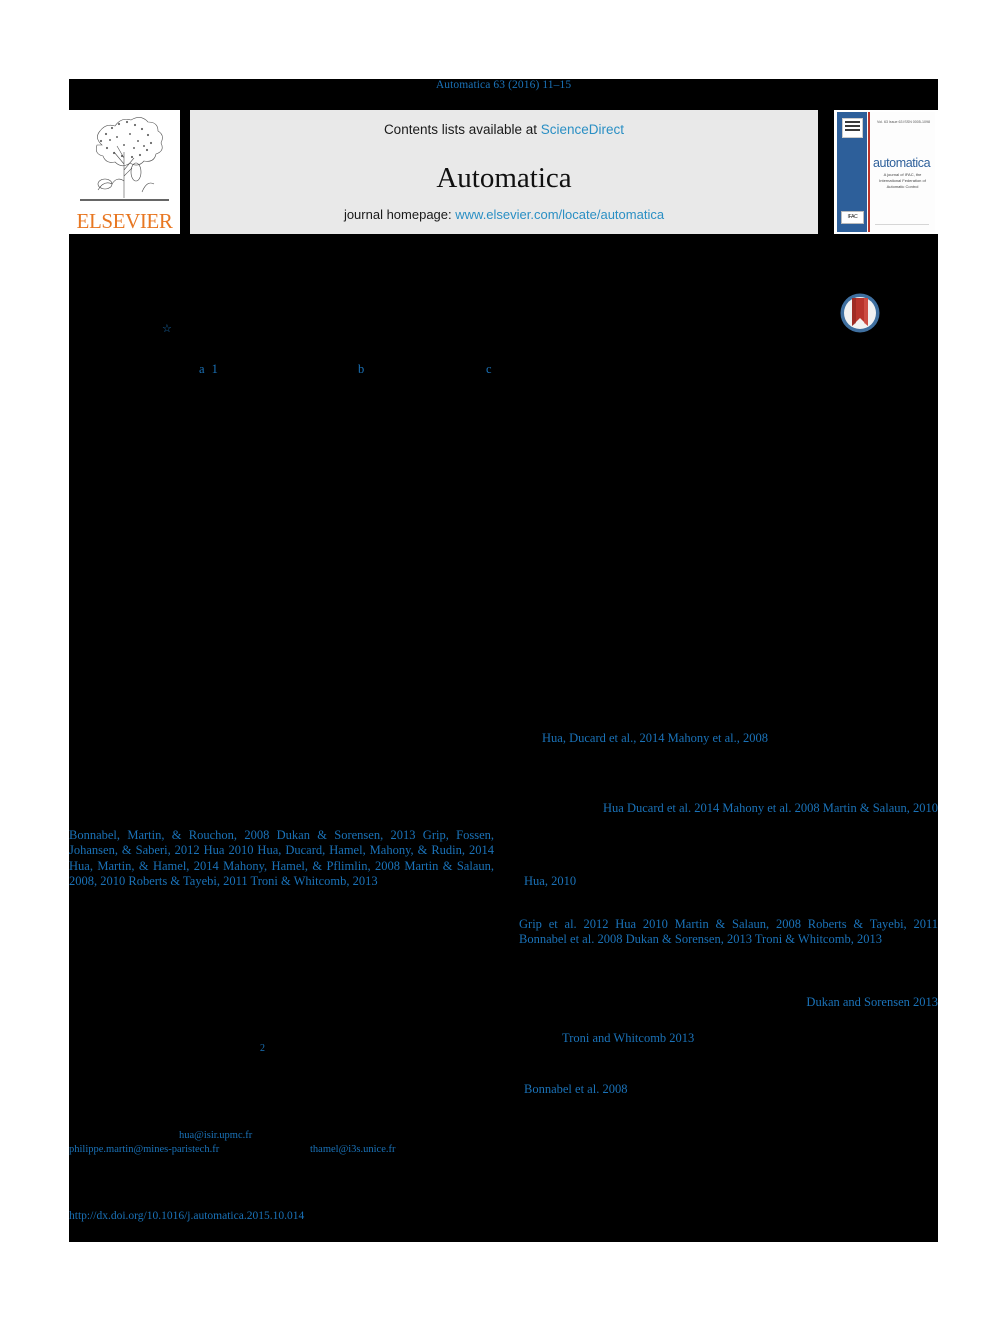 The image size is (992, 1323). What do you see at coordinates (902, 163) in the screenshot?
I see `cover-journal-title: automatica` at bounding box center [902, 163].